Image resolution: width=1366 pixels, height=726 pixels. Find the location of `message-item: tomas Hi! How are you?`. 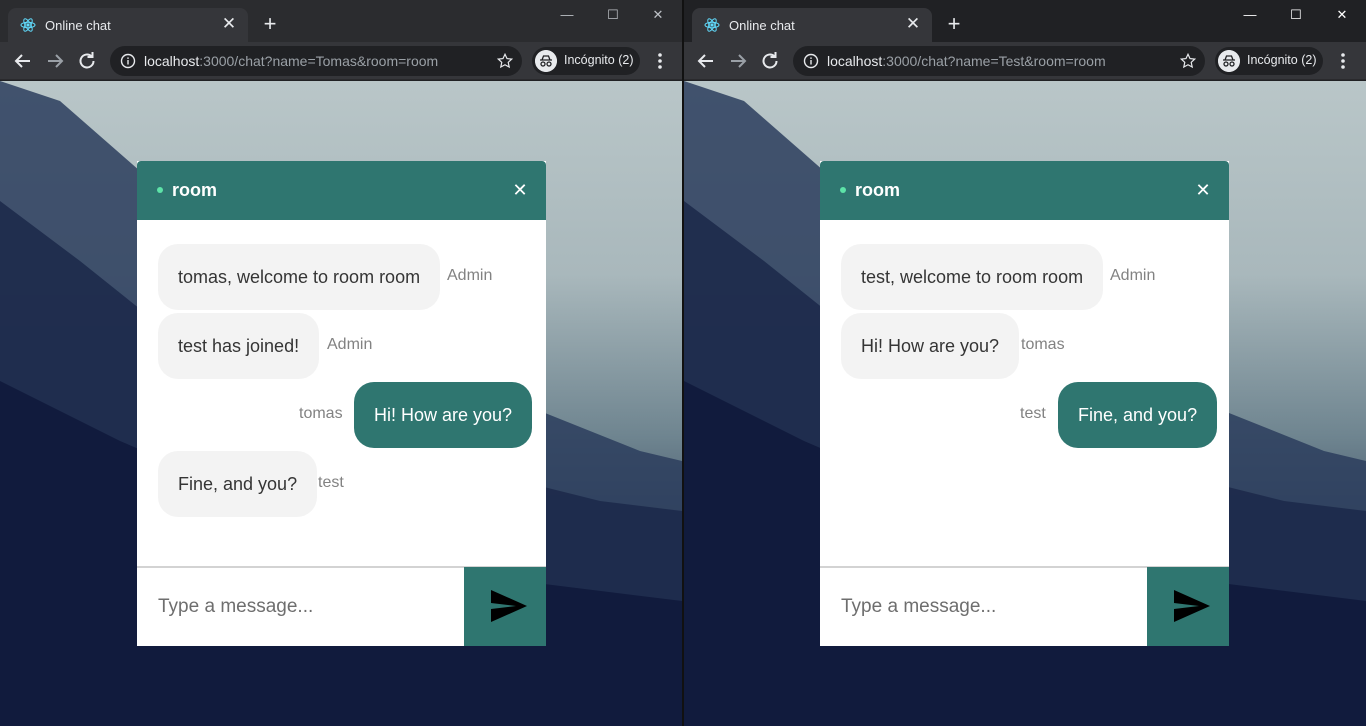

message-item: tomas Hi! How are you? is located at coordinates (341, 415).